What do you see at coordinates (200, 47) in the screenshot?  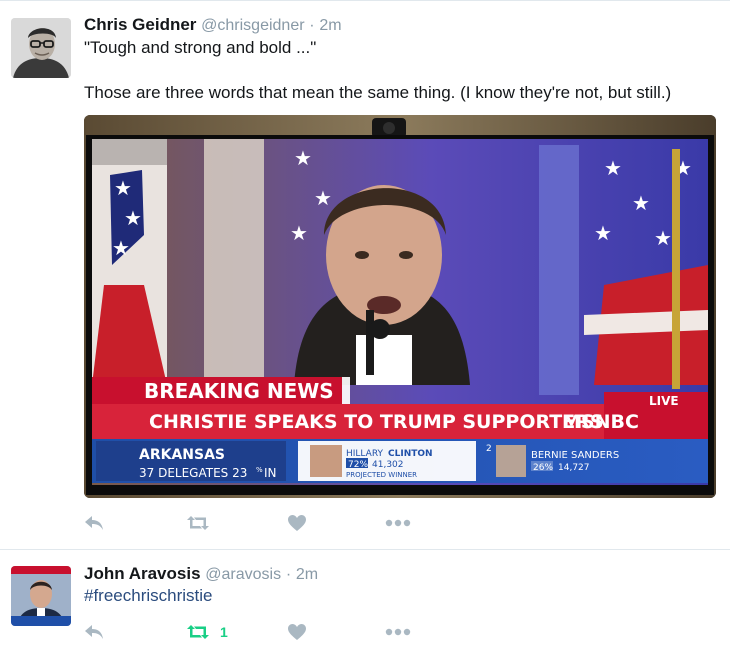 I see `tweet-text-line: "Tough and strong and bold ..."` at bounding box center [200, 47].